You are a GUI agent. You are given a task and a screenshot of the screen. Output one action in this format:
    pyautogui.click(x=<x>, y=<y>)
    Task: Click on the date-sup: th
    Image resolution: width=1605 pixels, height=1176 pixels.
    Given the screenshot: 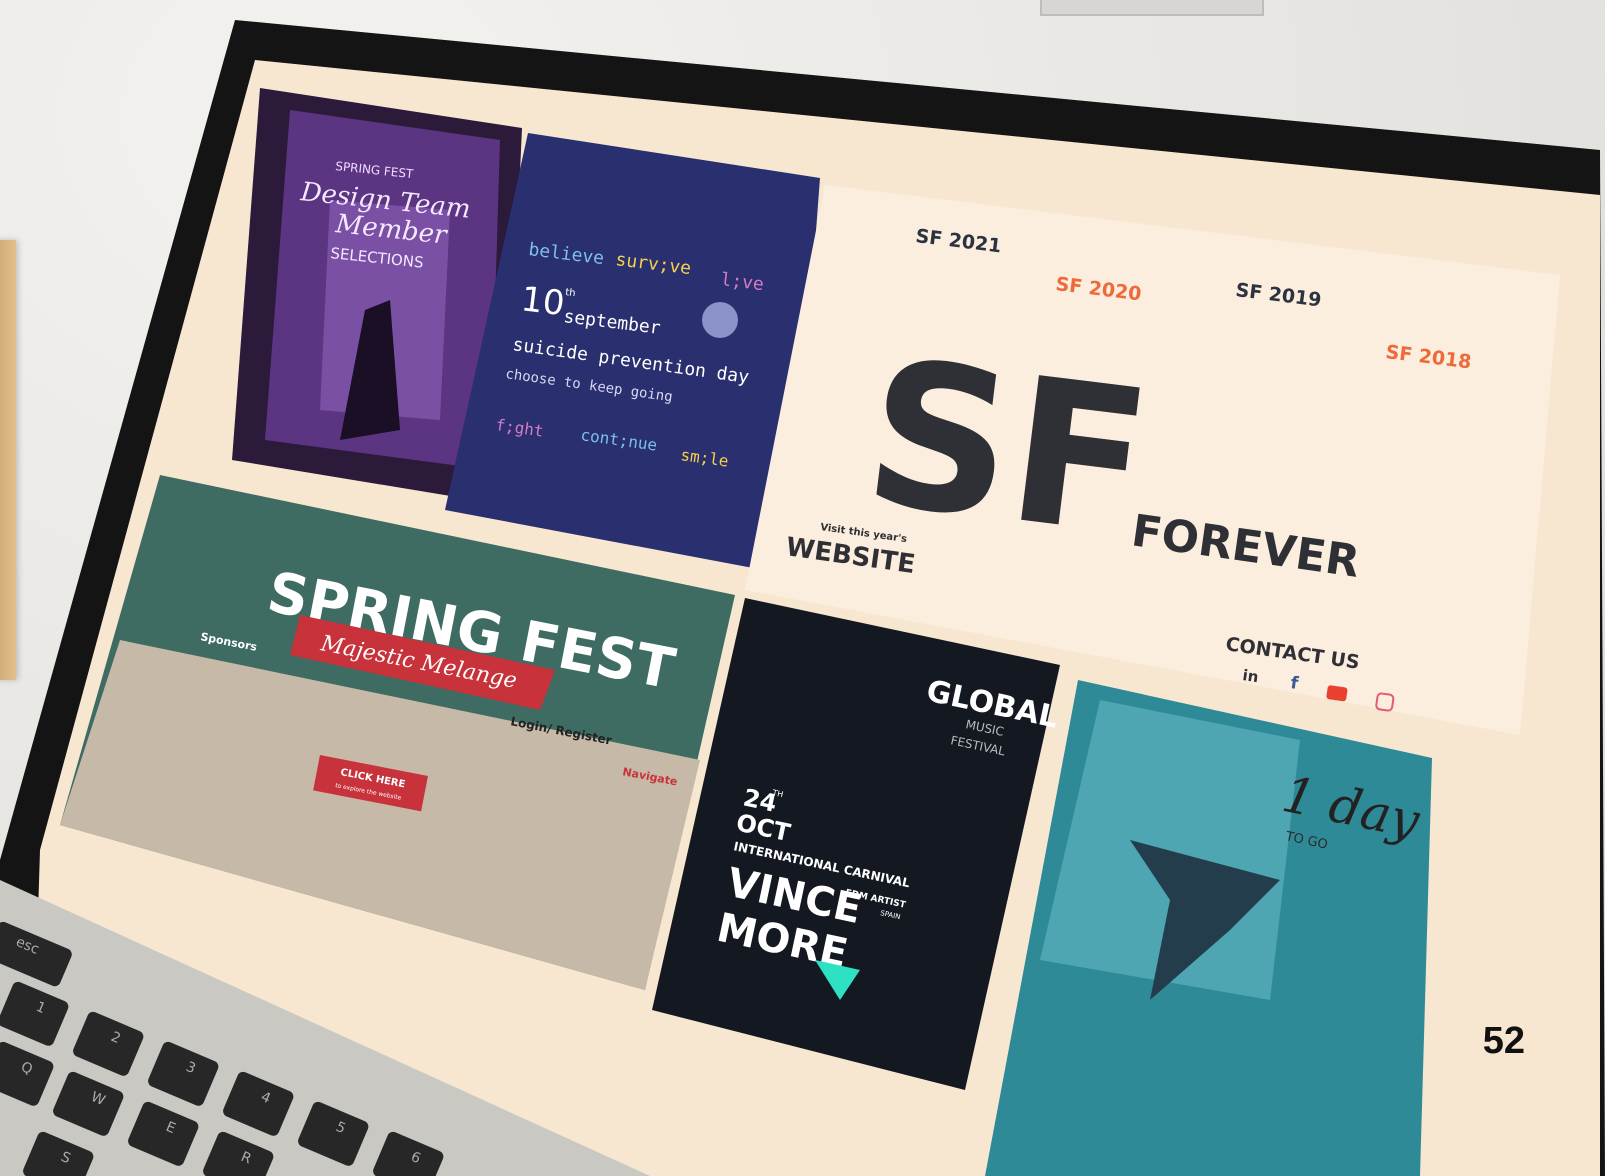 What is the action you would take?
    pyautogui.click(x=571, y=293)
    